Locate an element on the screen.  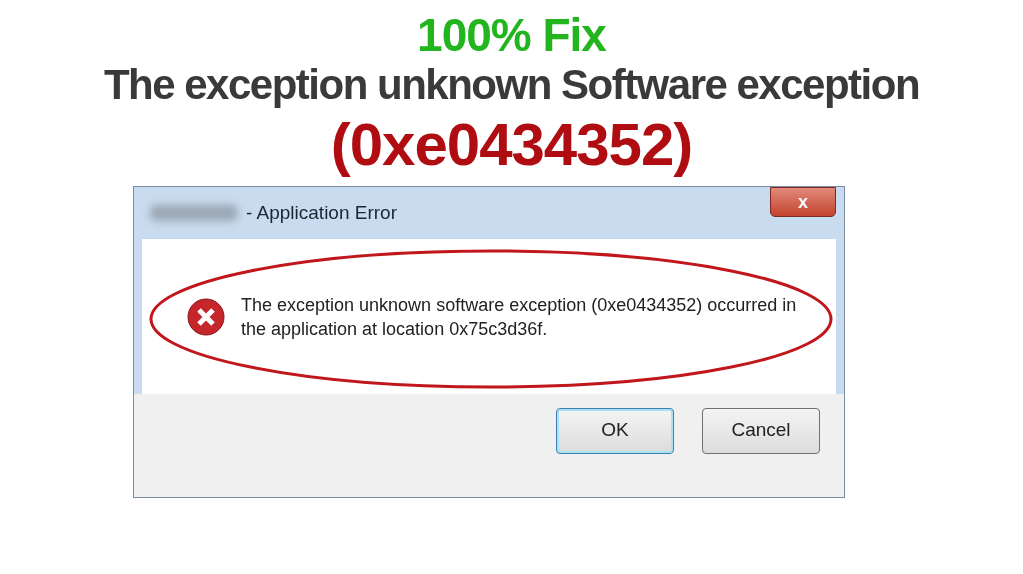
window-title: - Application Error is located at coordinates (321, 212).